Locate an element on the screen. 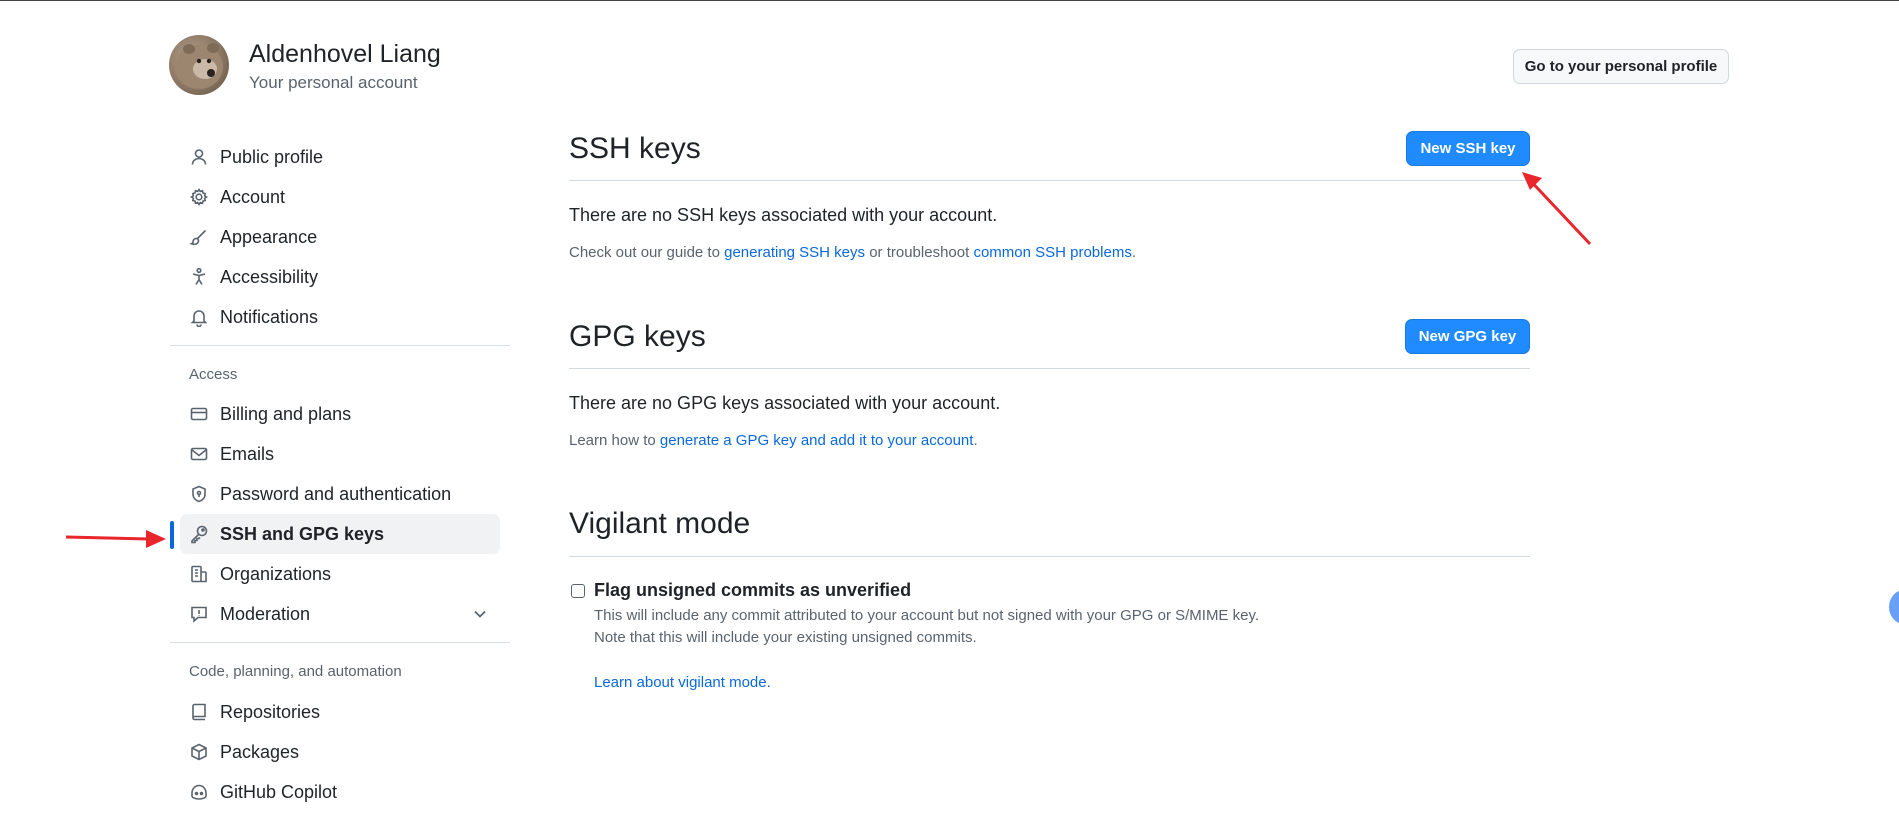 The width and height of the screenshot is (1899, 827). accessibility-icon is located at coordinates (199, 277).